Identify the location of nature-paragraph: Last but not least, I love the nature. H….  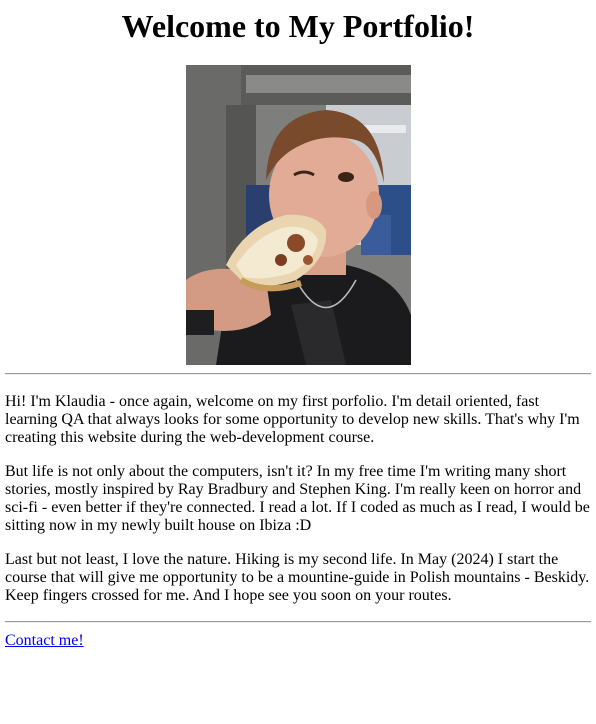
(297, 577).